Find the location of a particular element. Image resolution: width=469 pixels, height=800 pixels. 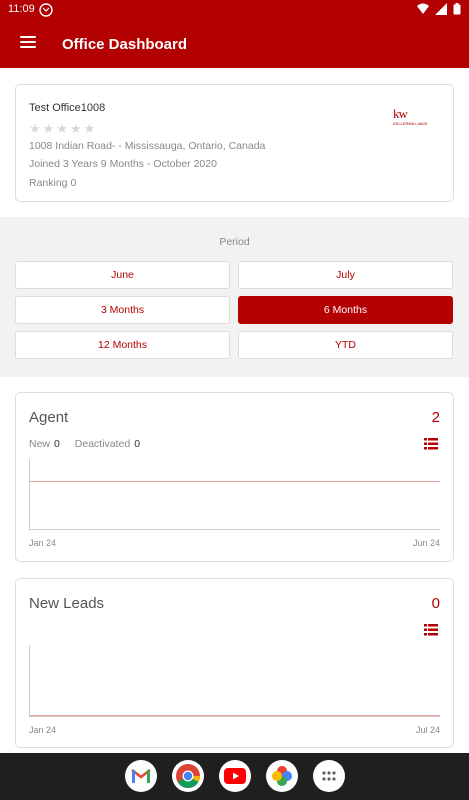

agent-count: 2 is located at coordinates (435, 417).